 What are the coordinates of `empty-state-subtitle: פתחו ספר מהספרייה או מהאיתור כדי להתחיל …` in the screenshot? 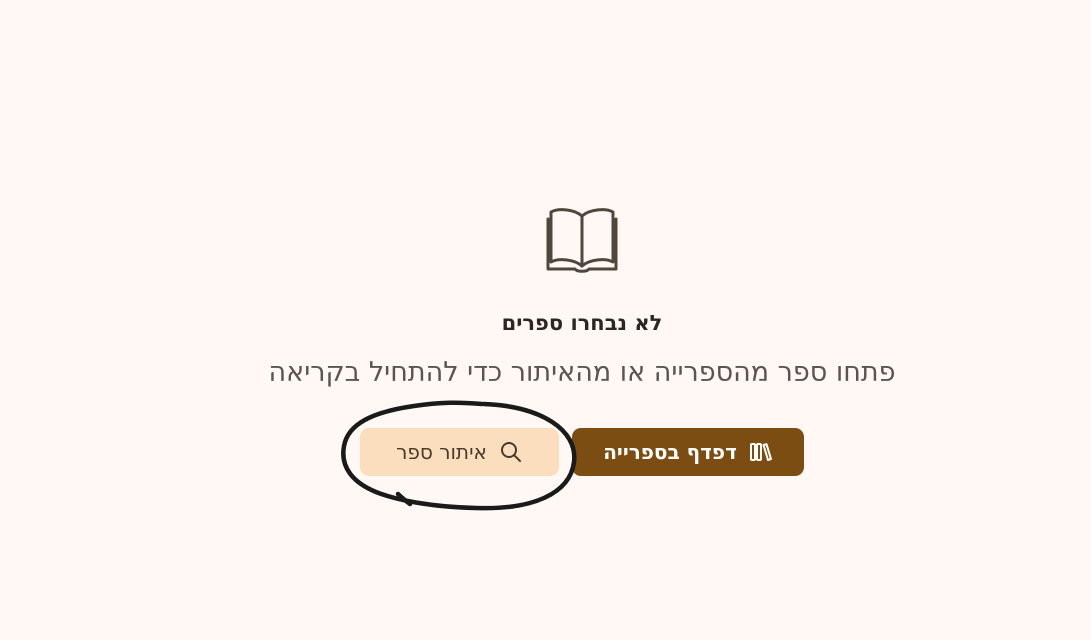 It's located at (582, 372).